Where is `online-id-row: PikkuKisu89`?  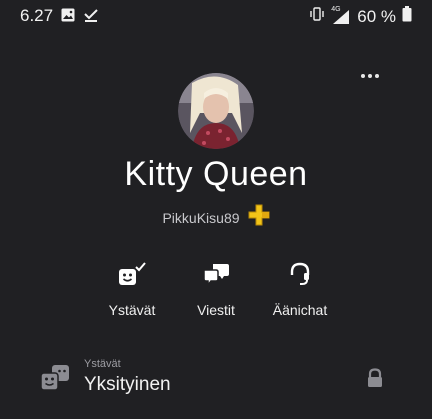 online-id-row: PikkuKisu89 is located at coordinates (216, 217).